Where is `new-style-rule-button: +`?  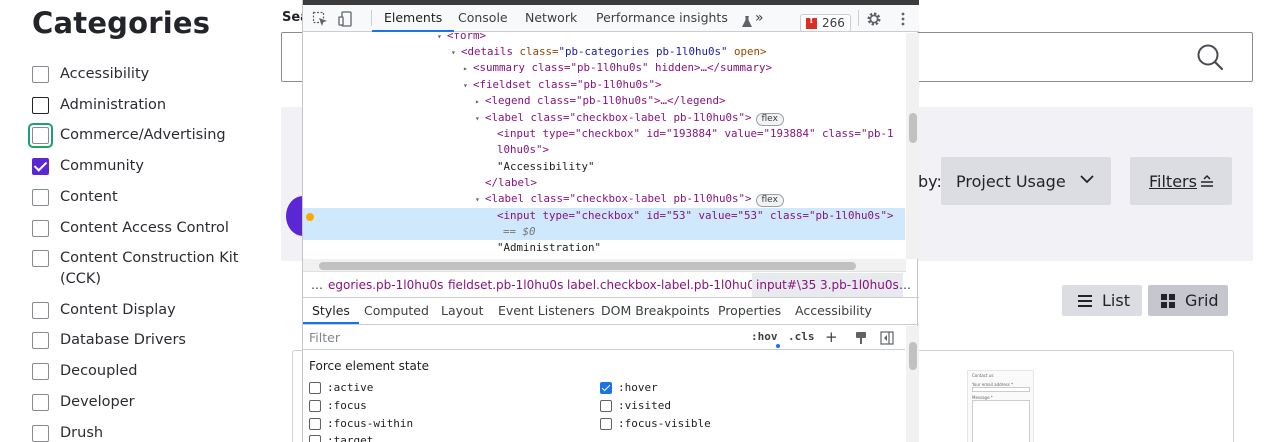 new-style-rule-button: + is located at coordinates (831, 337).